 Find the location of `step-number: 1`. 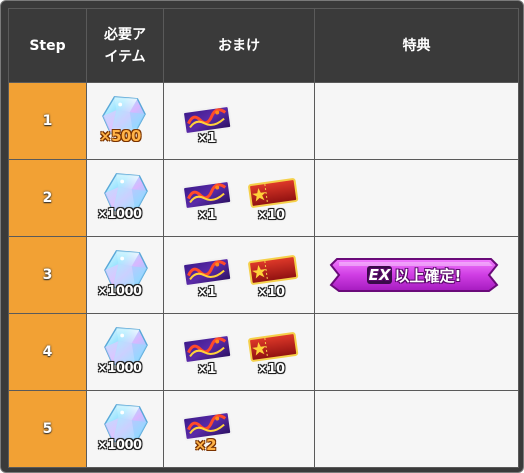

step-number: 1 is located at coordinates (47, 121).